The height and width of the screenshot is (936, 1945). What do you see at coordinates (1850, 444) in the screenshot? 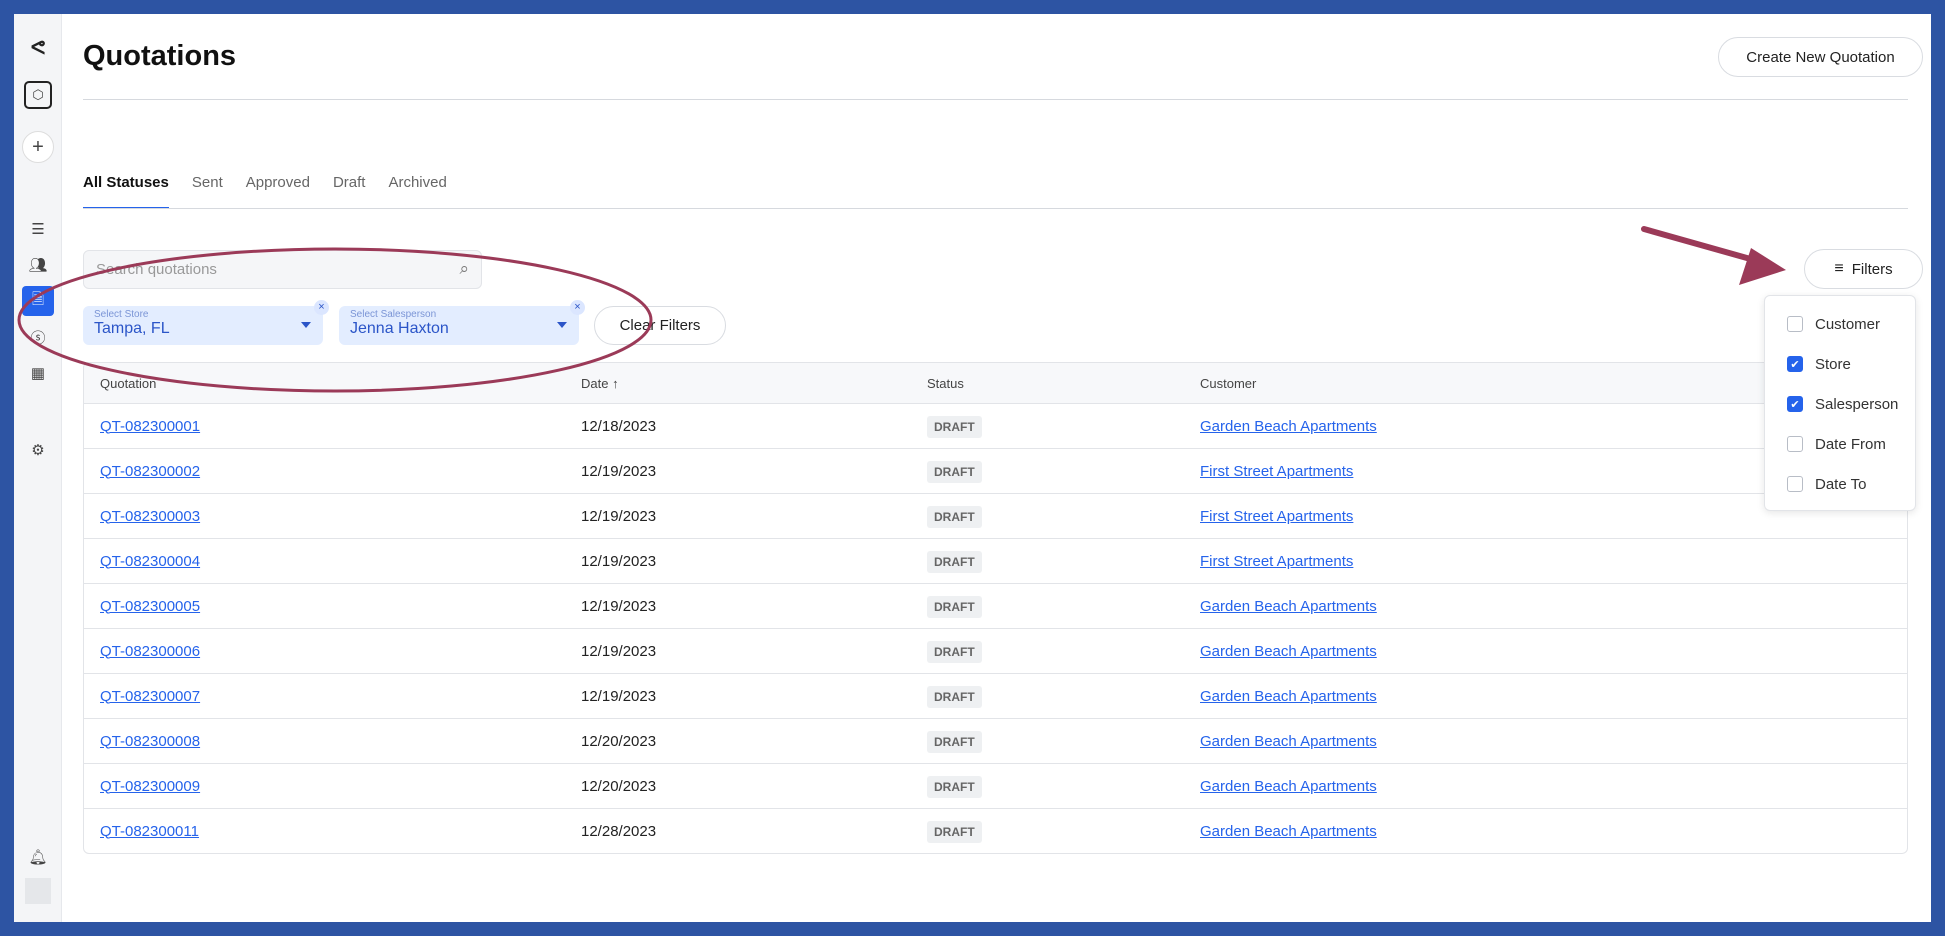
I see `filter-option-label: Date From` at bounding box center [1850, 444].